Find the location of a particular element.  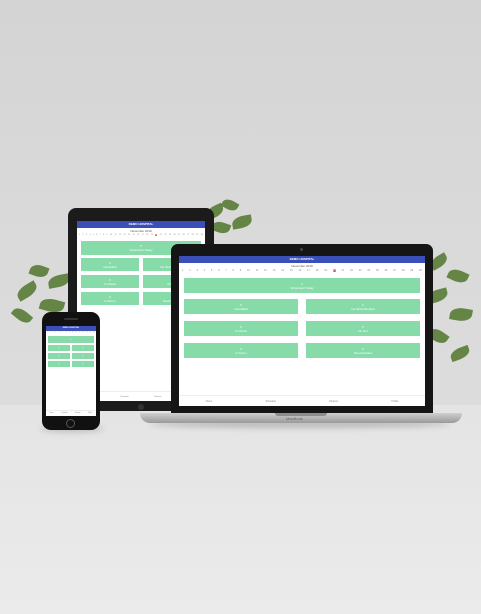

status-tile: 0Rescheduled is located at coordinates (363, 350).